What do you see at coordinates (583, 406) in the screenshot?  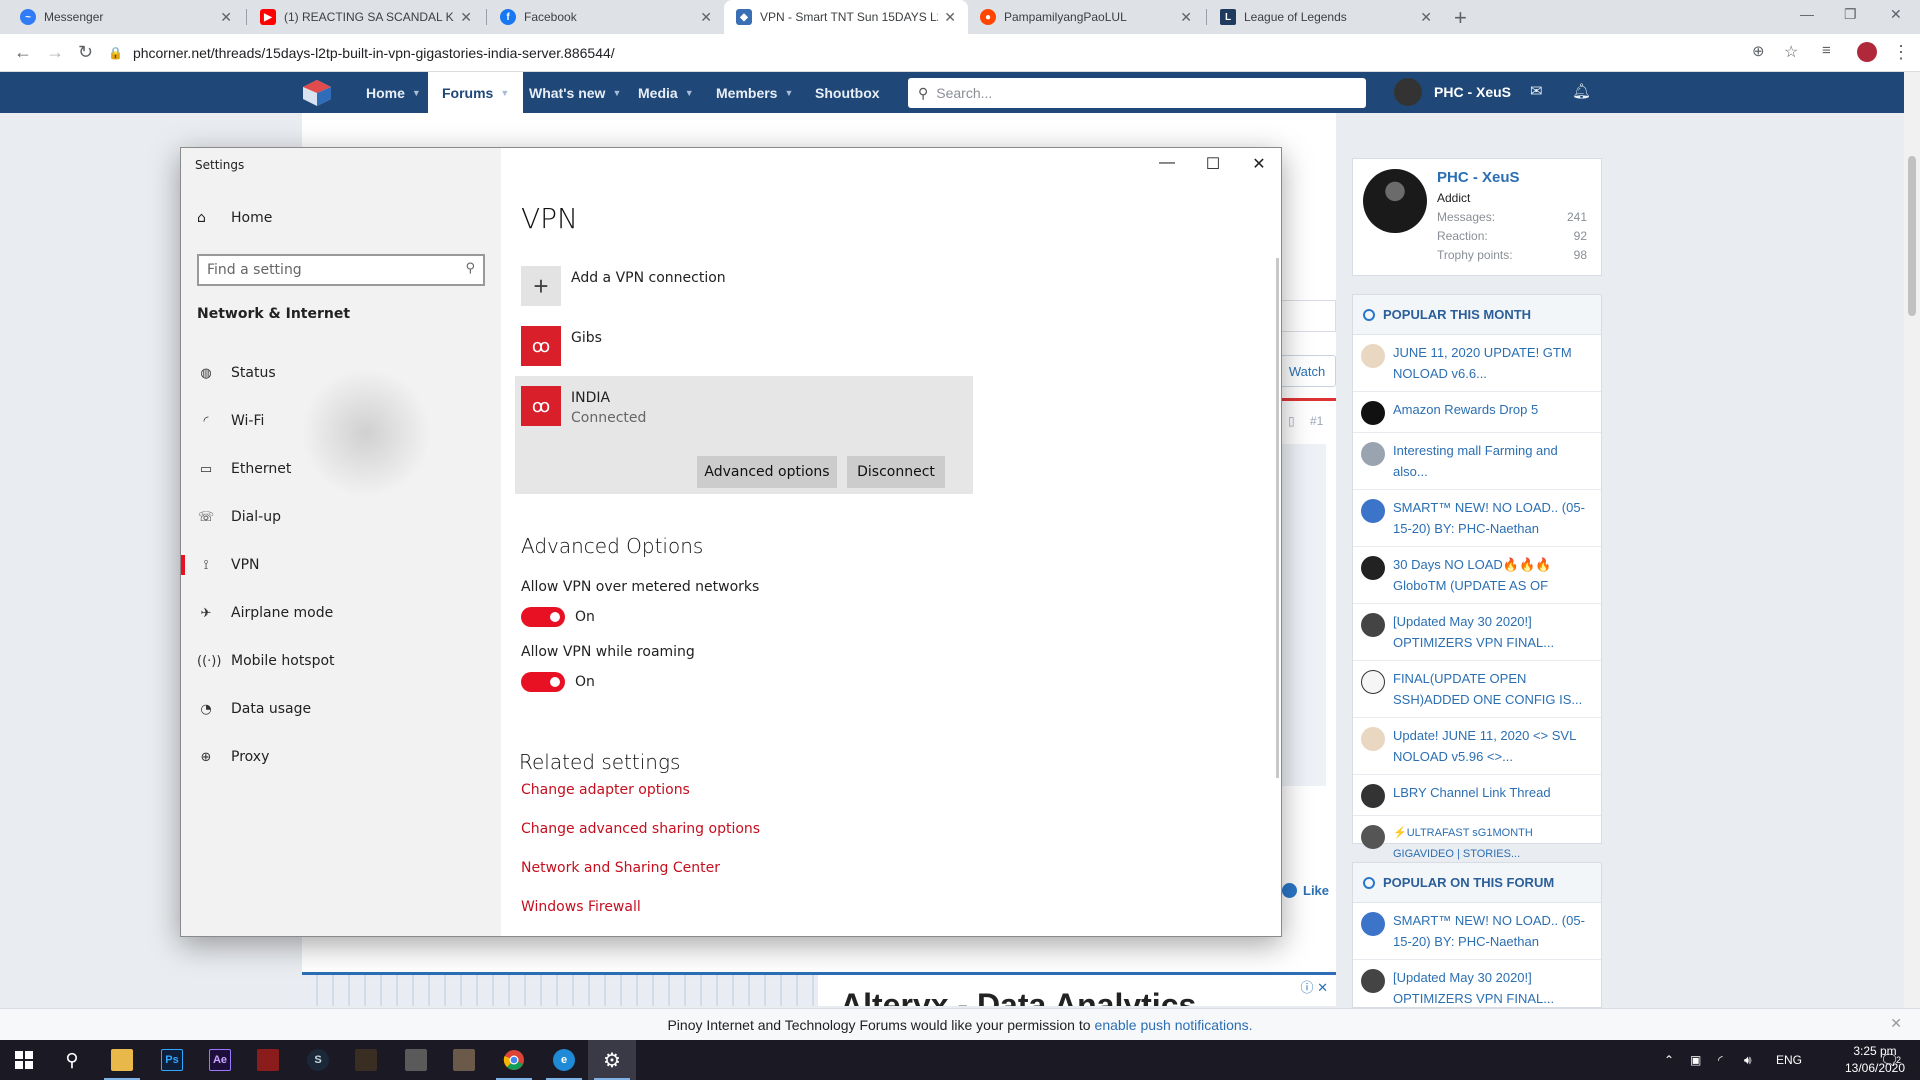 I see `vpn-connection-india: ꝏ INDIA Connected` at bounding box center [583, 406].